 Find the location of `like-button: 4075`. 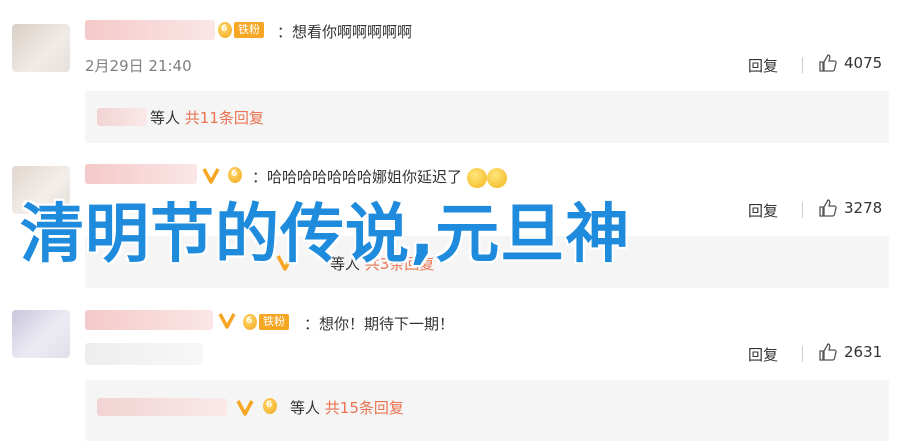

like-button: 4075 is located at coordinates (850, 63).